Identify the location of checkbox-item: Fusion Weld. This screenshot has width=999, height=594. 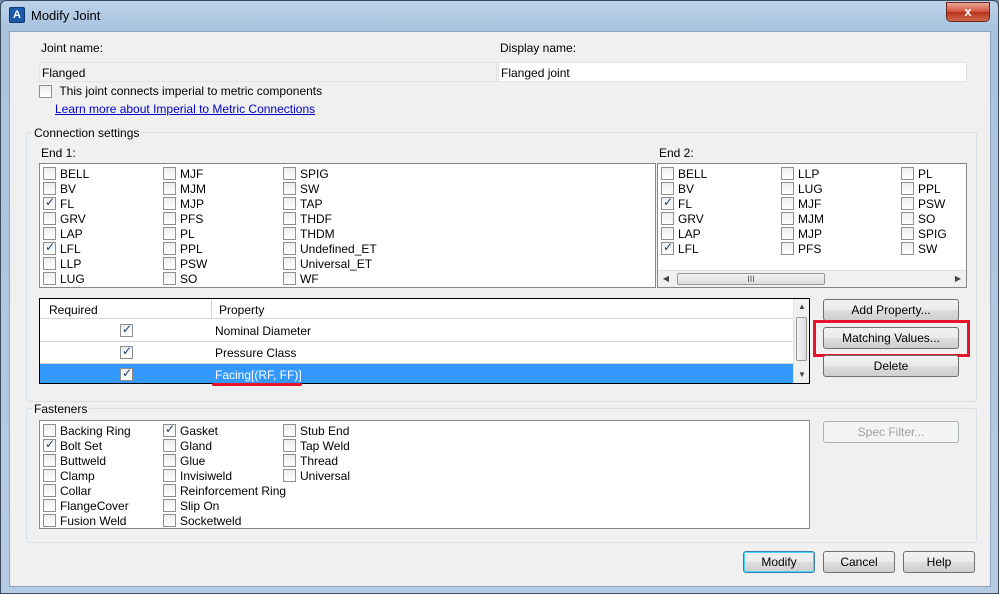
(84, 521).